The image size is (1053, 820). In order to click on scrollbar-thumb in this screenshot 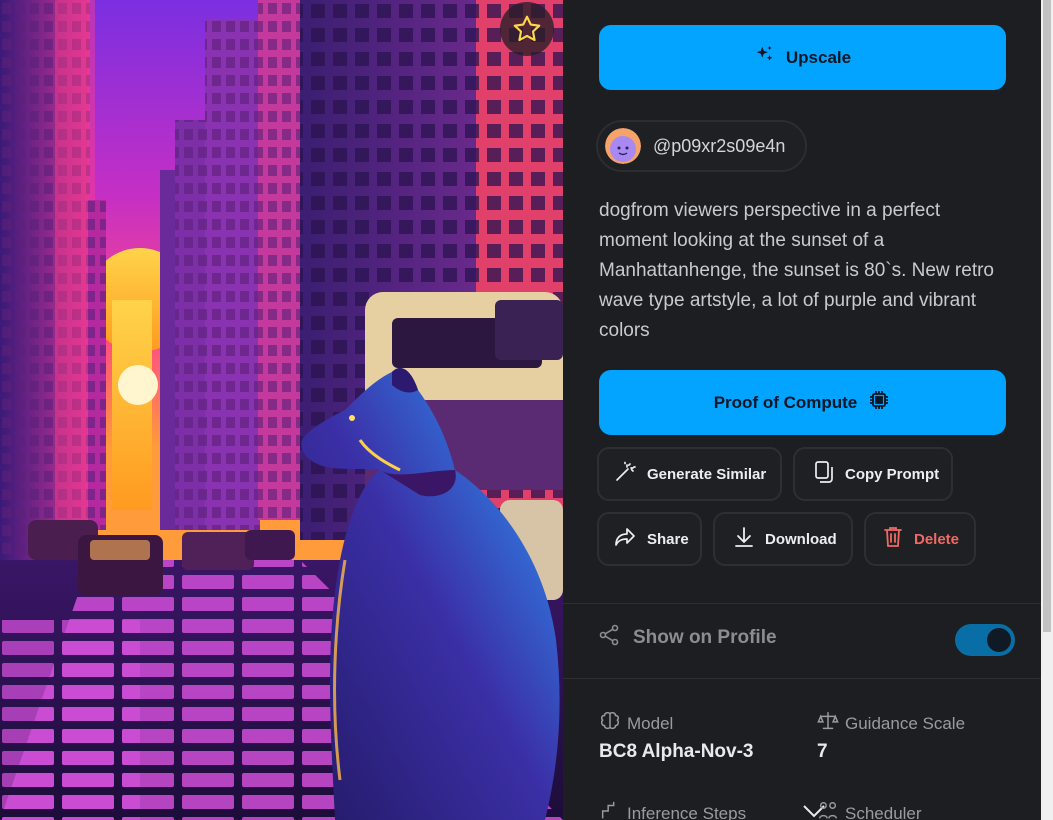, I will do `click(1047, 316)`.